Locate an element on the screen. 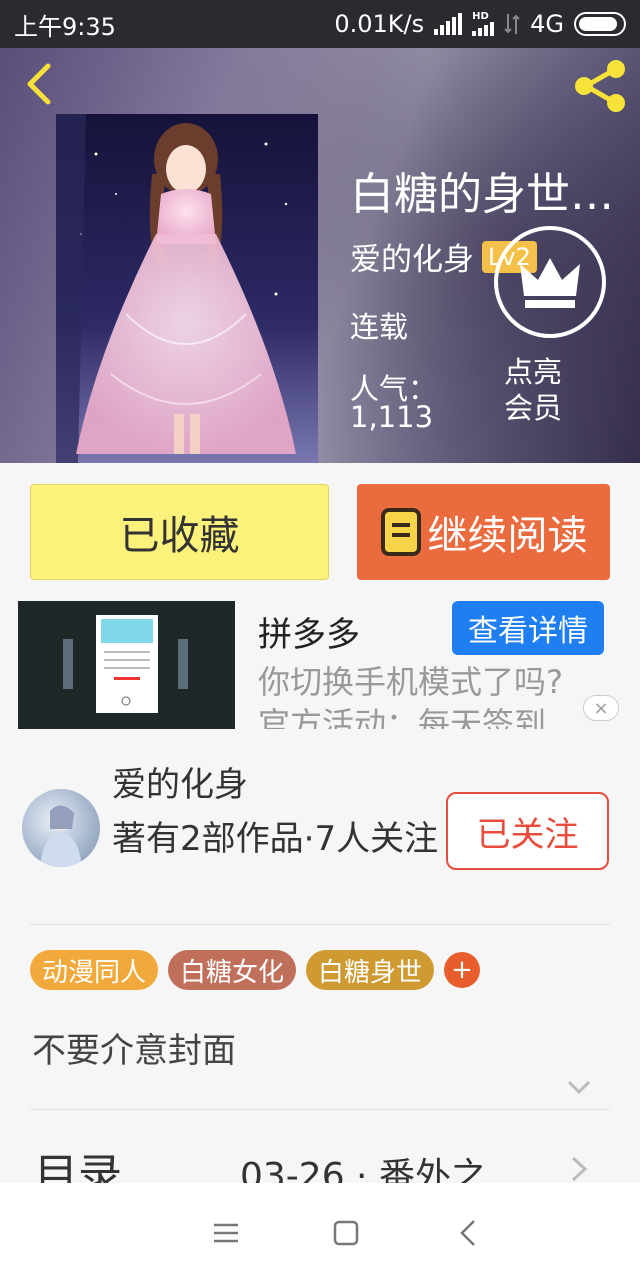  chevron-right-icon is located at coordinates (579, 1169).